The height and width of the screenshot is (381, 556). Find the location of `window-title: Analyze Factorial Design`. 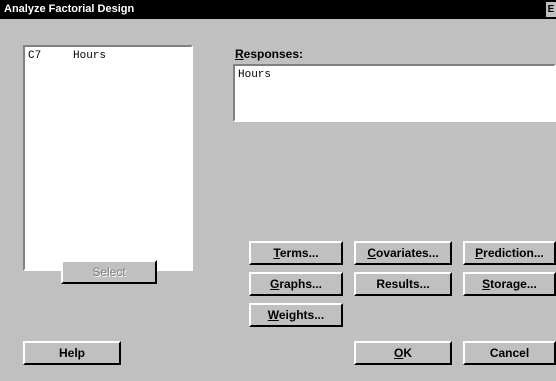

window-title: Analyze Factorial Design is located at coordinates (69, 9).